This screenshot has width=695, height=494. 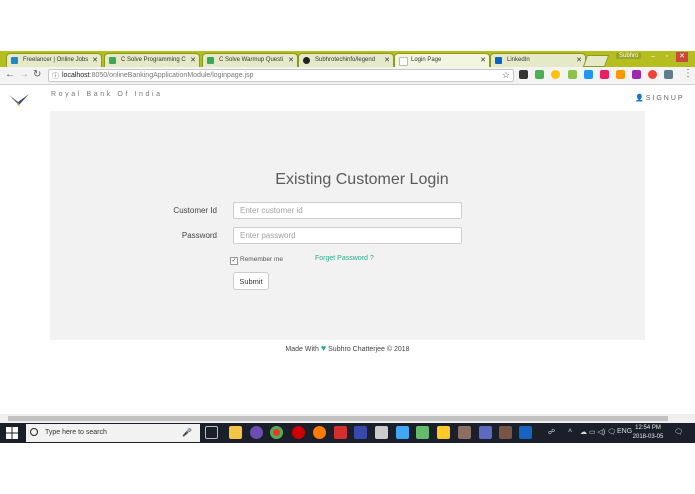 I want to click on chevron-up-icon: ˄, so click(x=570, y=431).